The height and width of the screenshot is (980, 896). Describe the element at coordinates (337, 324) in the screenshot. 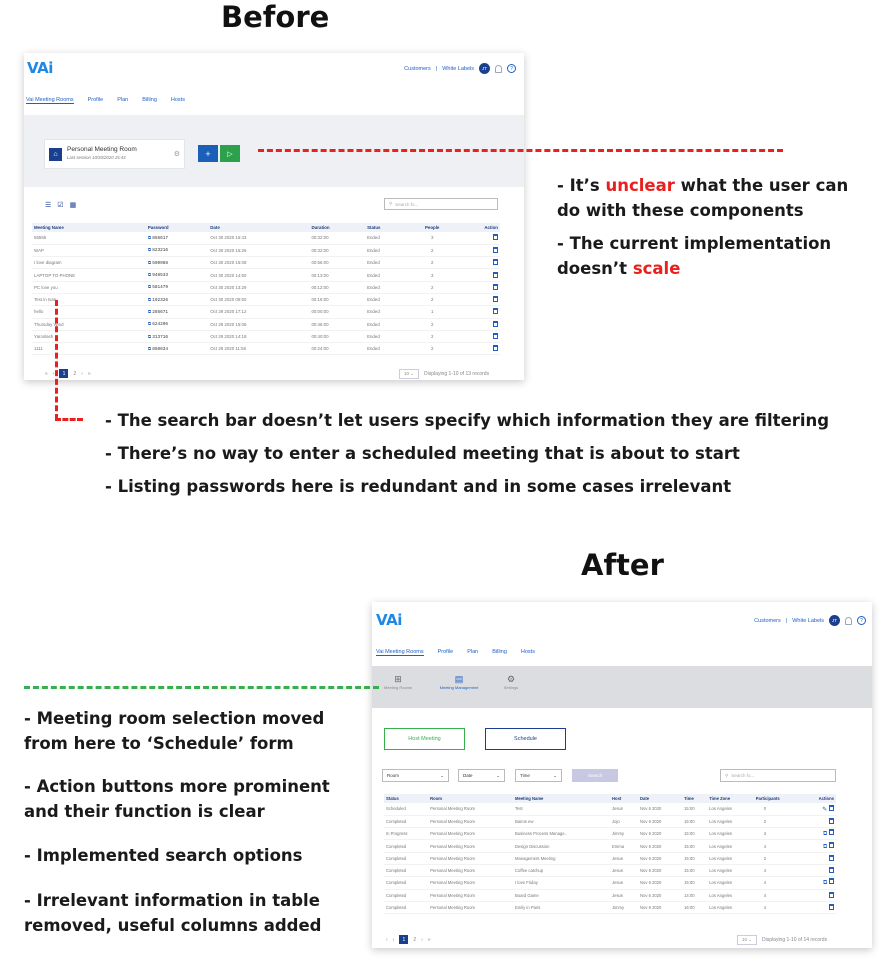

I see `duration-cell: 00:46:00` at that location.